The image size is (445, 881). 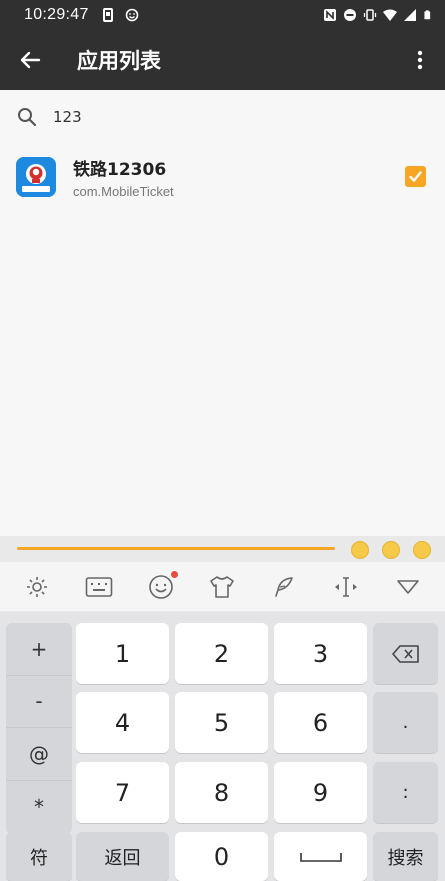 I want to click on handwriting-button, so click(x=284, y=587).